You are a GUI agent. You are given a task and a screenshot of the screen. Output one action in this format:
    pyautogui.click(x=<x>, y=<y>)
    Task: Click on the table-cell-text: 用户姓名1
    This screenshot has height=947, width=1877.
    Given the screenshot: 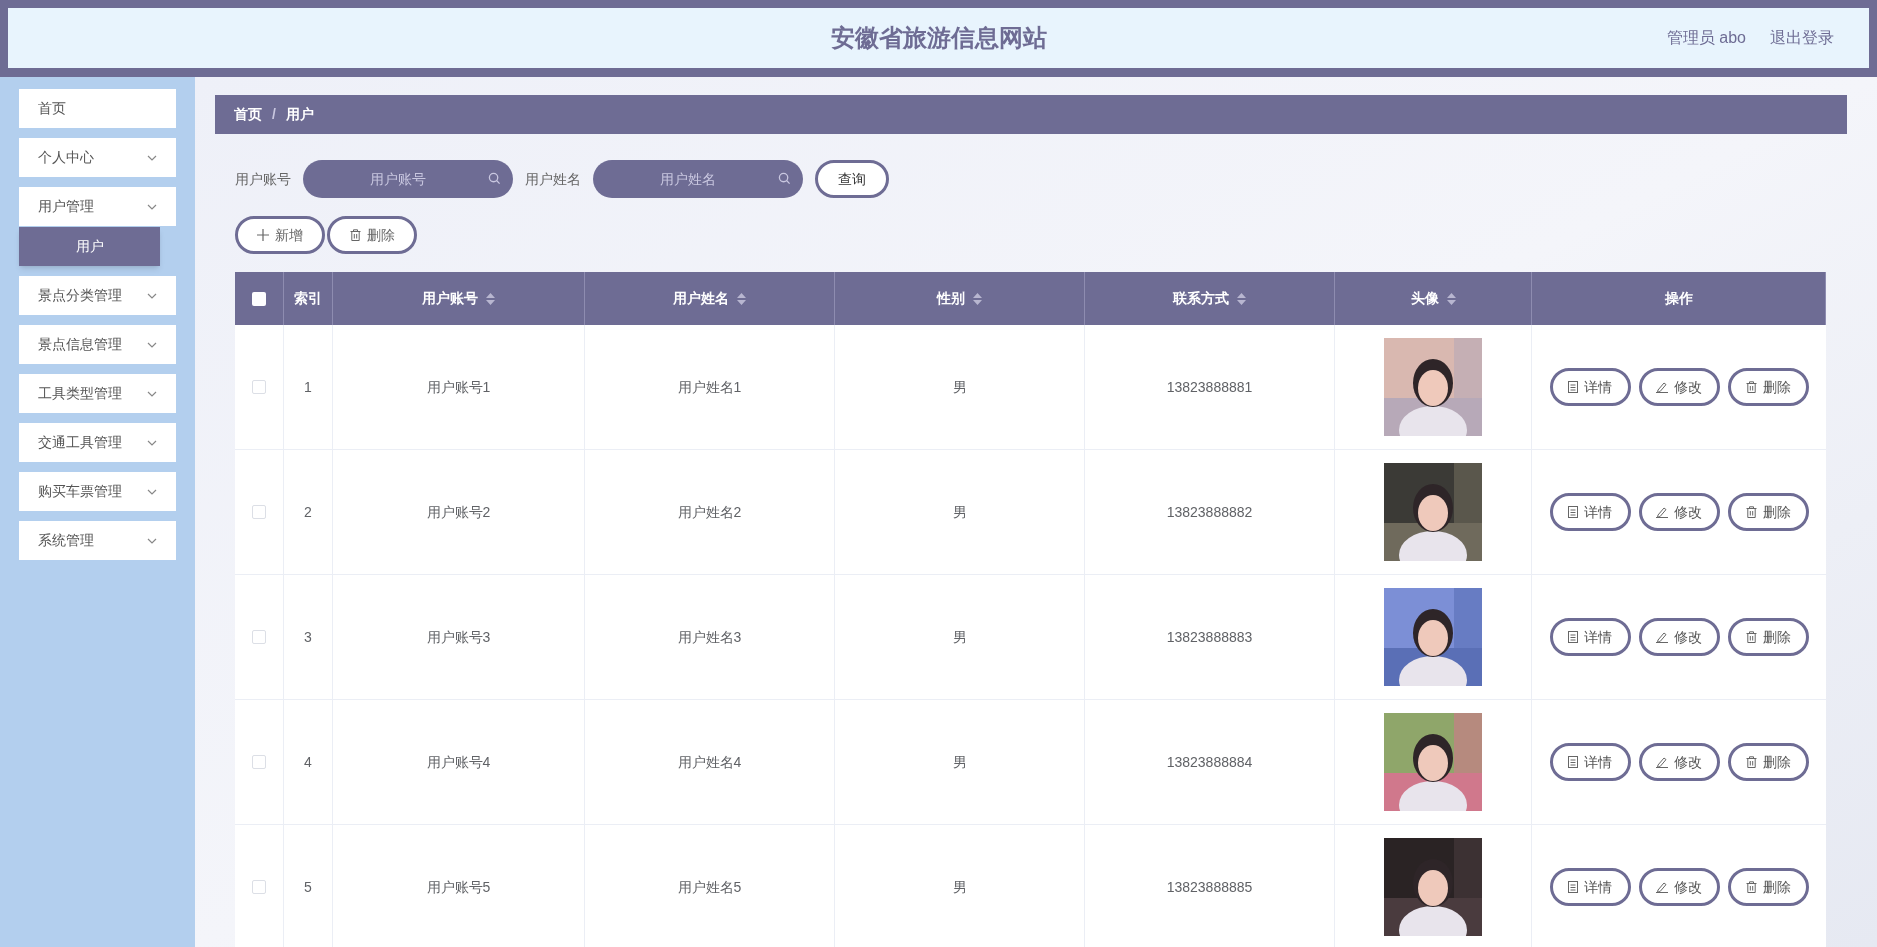 What is the action you would take?
    pyautogui.click(x=709, y=387)
    